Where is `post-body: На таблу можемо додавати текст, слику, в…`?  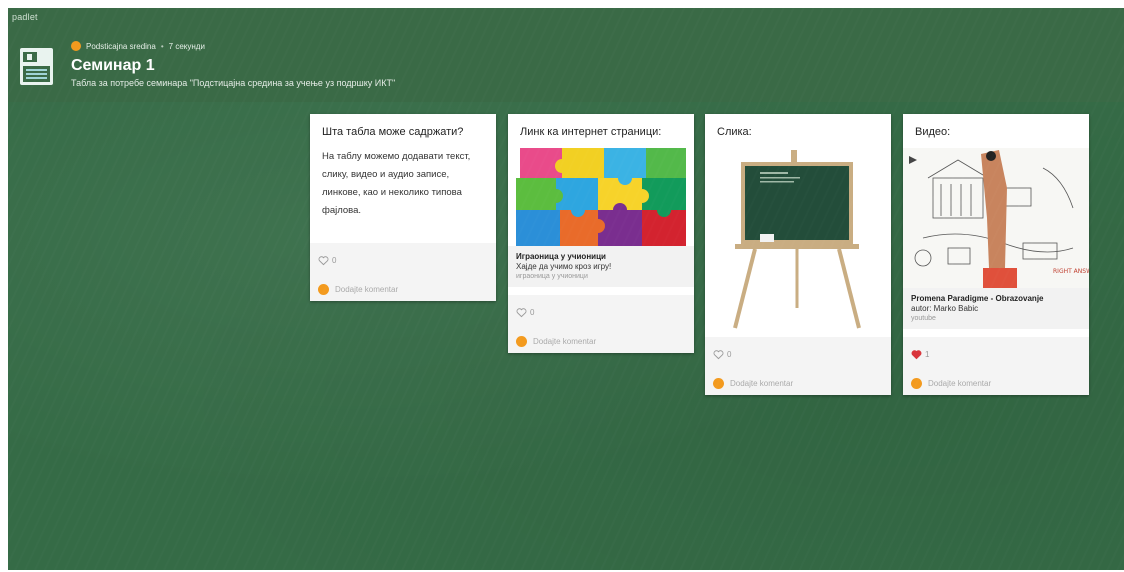
post-body: На таблу можемо додавати текст, слику, в… is located at coordinates (396, 183).